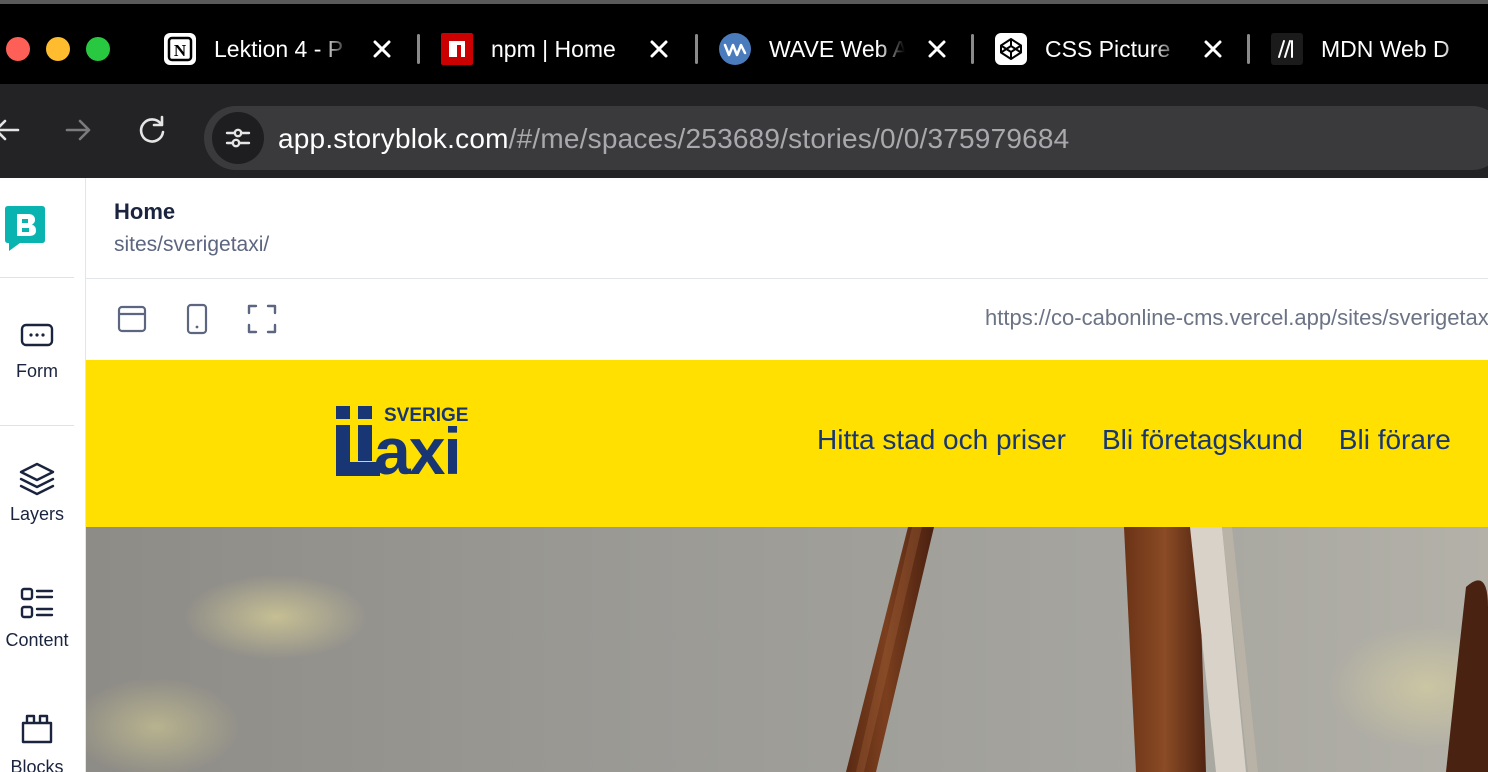 The height and width of the screenshot is (772, 1488). Describe the element at coordinates (837, 48) in the screenshot. I see `tab-title: WAVE Web A` at that location.